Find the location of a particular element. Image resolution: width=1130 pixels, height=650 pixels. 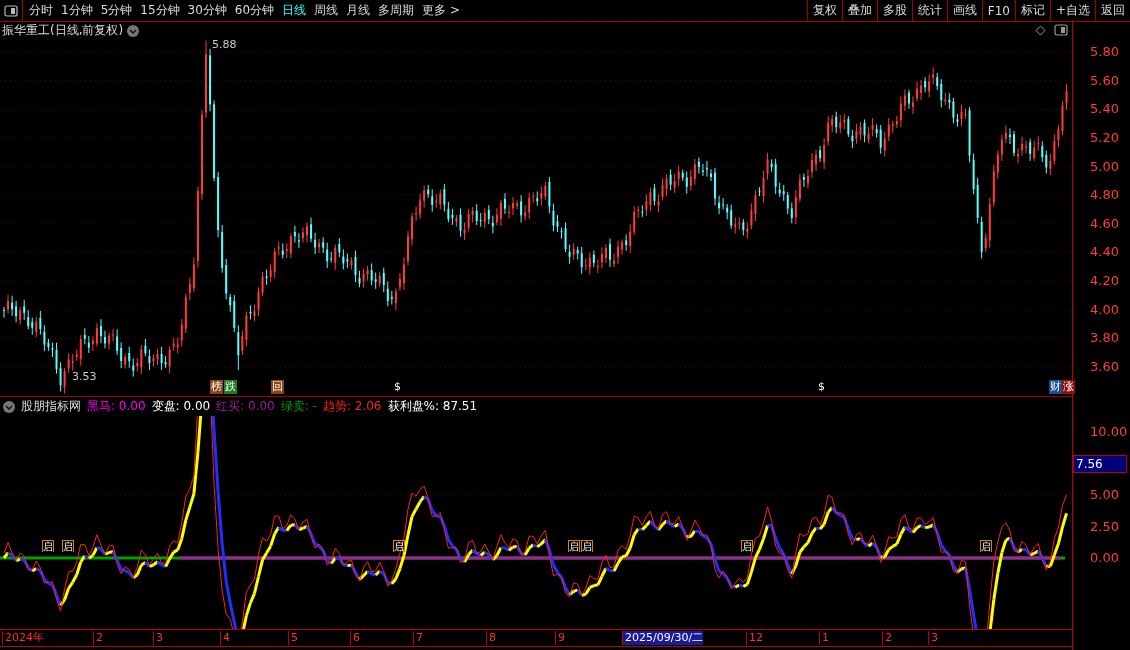

axis-label: 4.60 is located at coordinates (1104, 223).